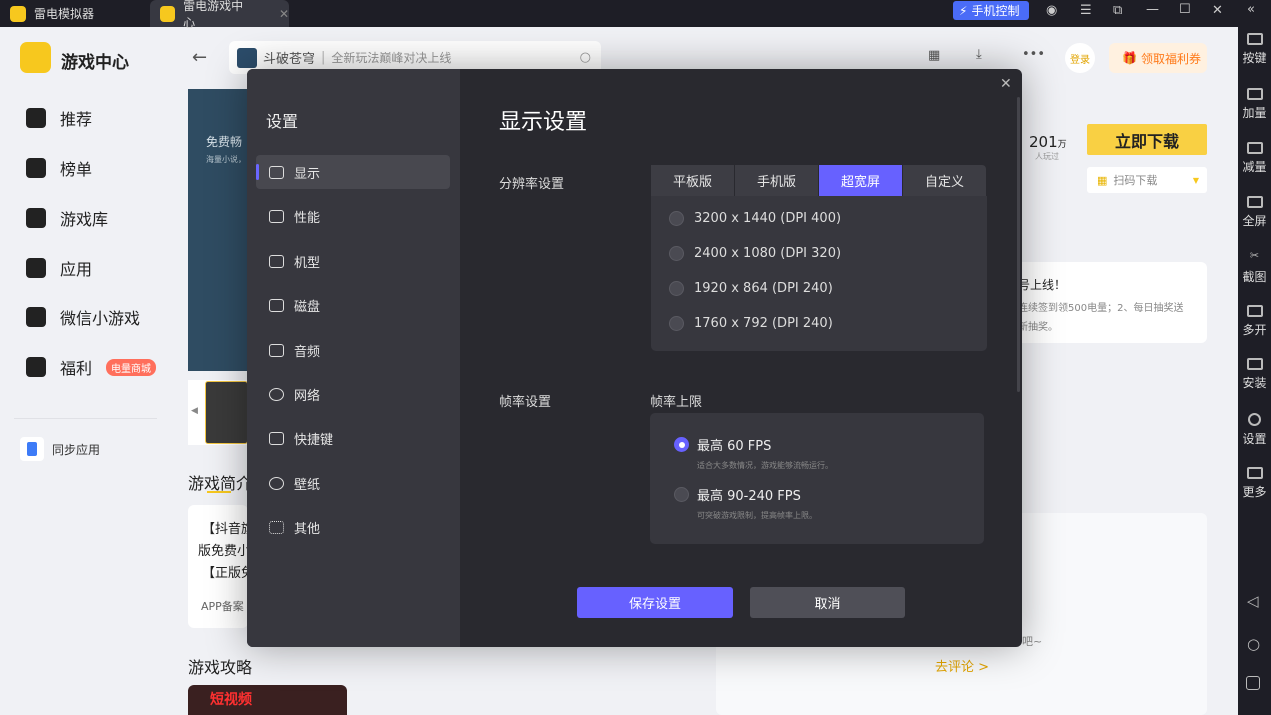 The height and width of the screenshot is (715, 1271). I want to click on sidebar-item-game-library: 游戏库, so click(67, 218).